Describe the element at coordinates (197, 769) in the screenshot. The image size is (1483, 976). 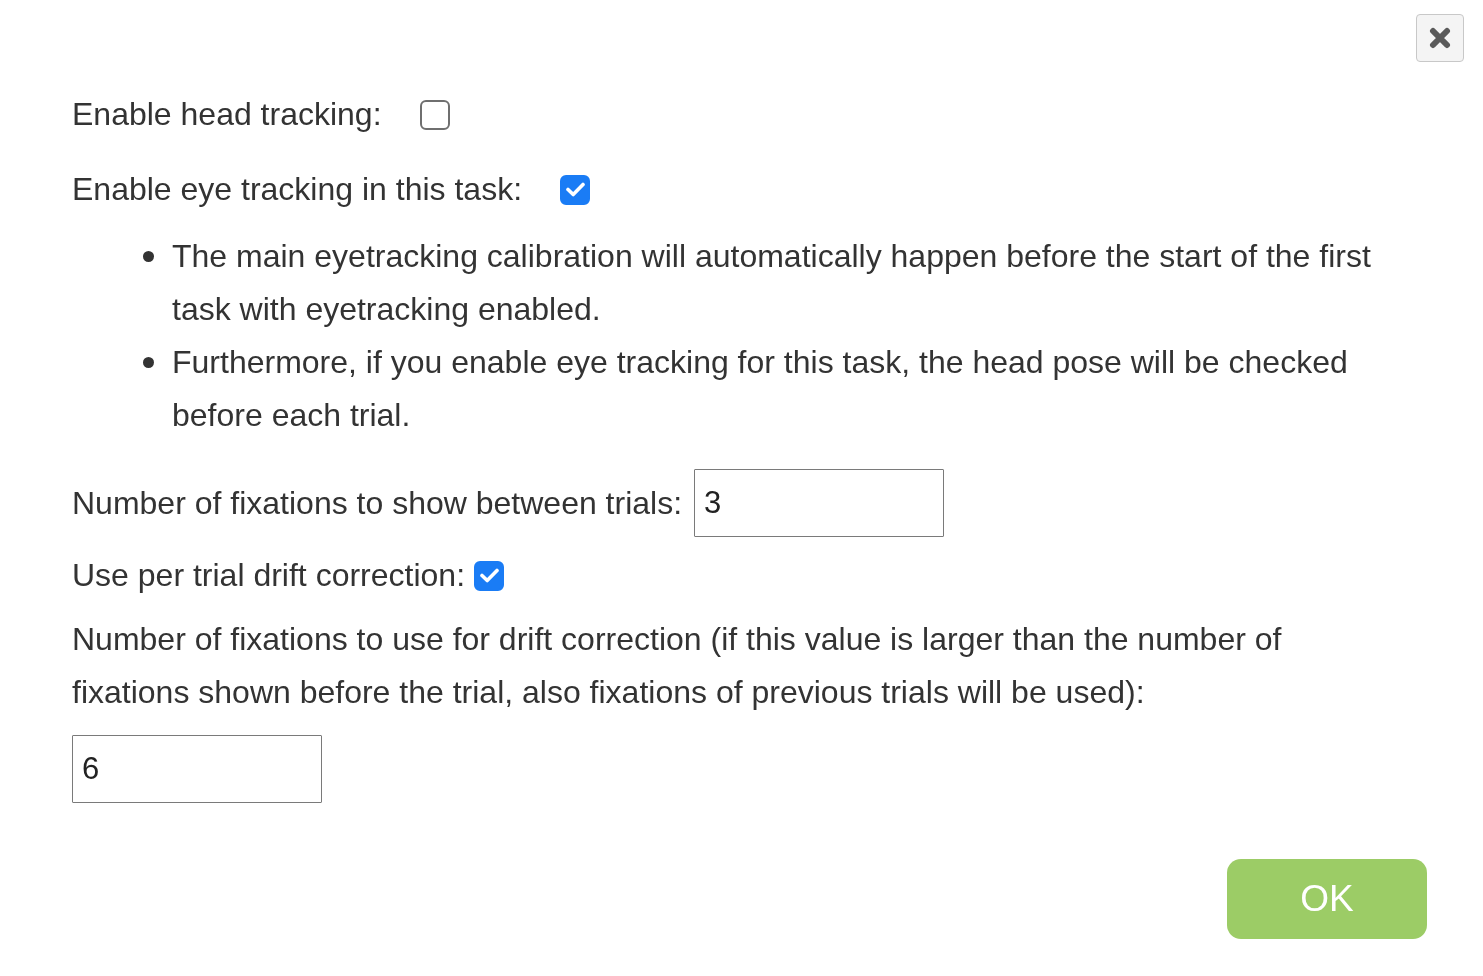
I see `number-input: 6` at that location.